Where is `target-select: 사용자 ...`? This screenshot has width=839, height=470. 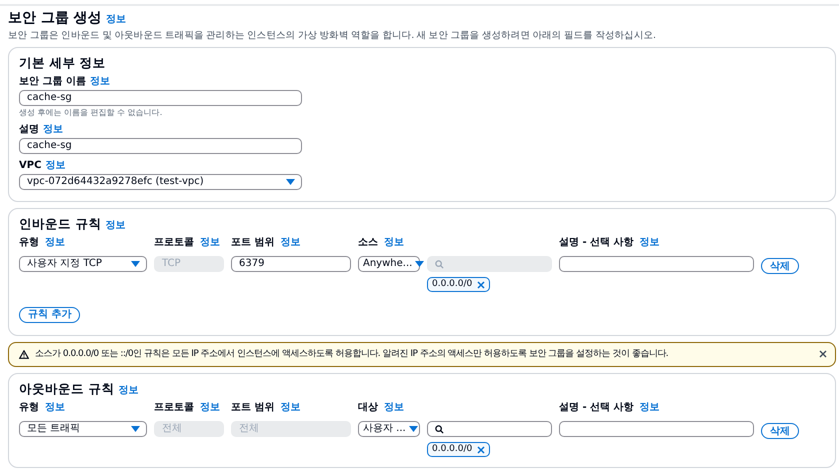
target-select: 사용자 ... is located at coordinates (389, 429).